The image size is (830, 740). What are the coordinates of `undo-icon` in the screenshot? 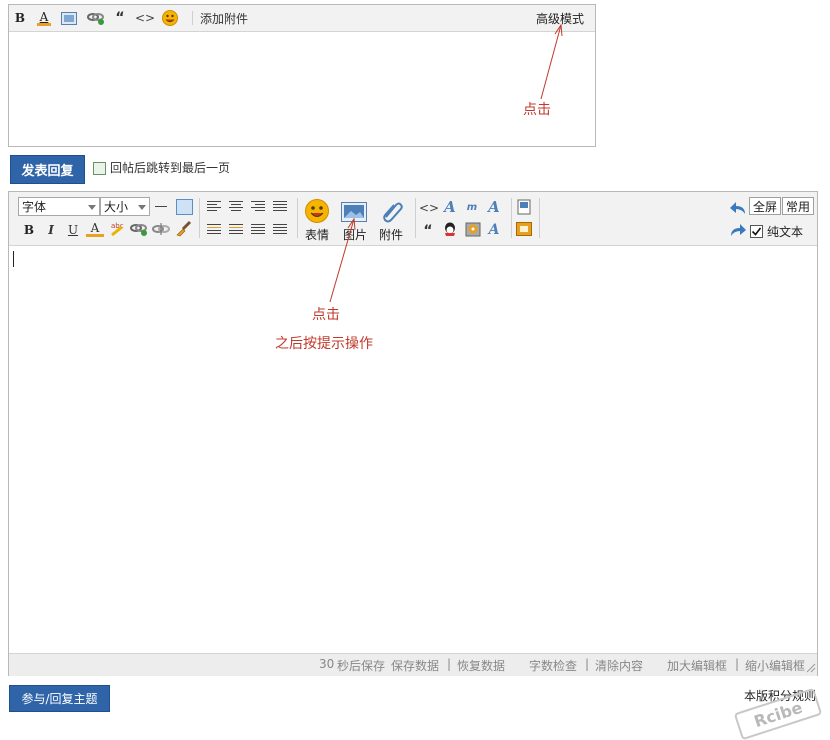 It's located at (738, 208).